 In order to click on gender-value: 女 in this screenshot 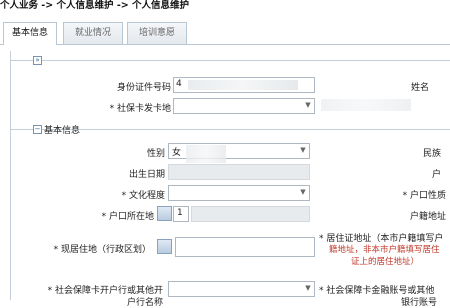, I will do `click(177, 153)`.